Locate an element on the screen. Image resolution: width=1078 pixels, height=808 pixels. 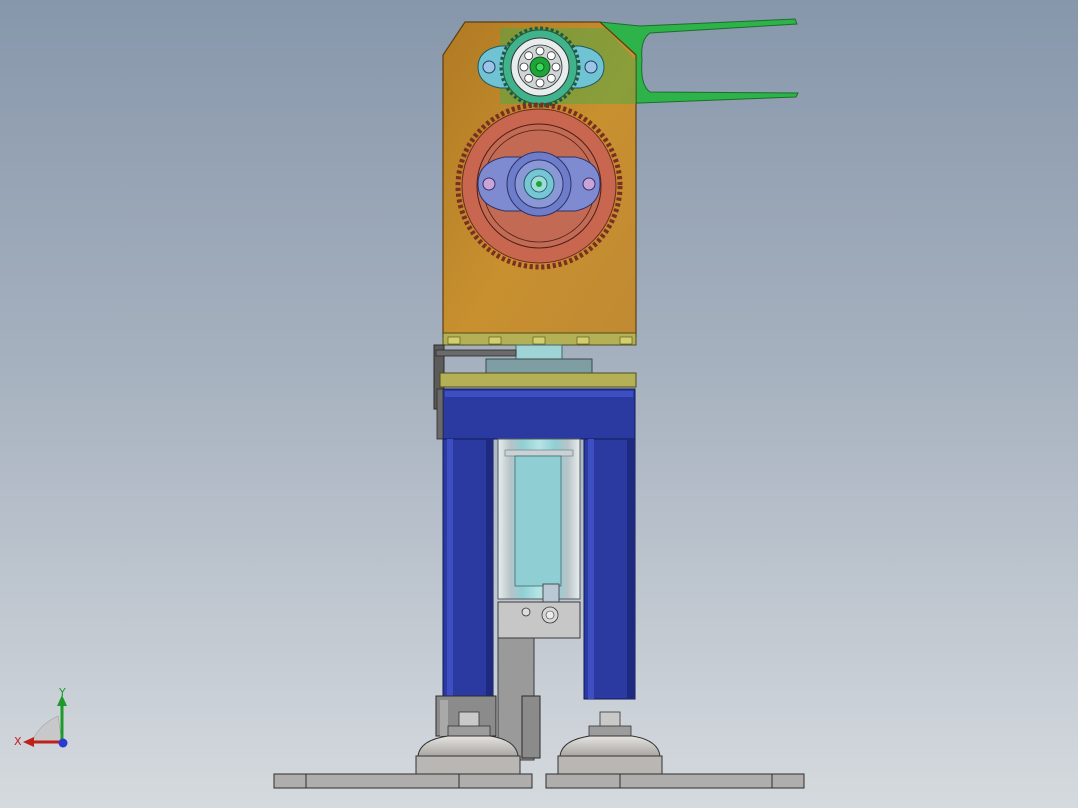
x-axis-arrowhead is located at coordinates (28, 742).